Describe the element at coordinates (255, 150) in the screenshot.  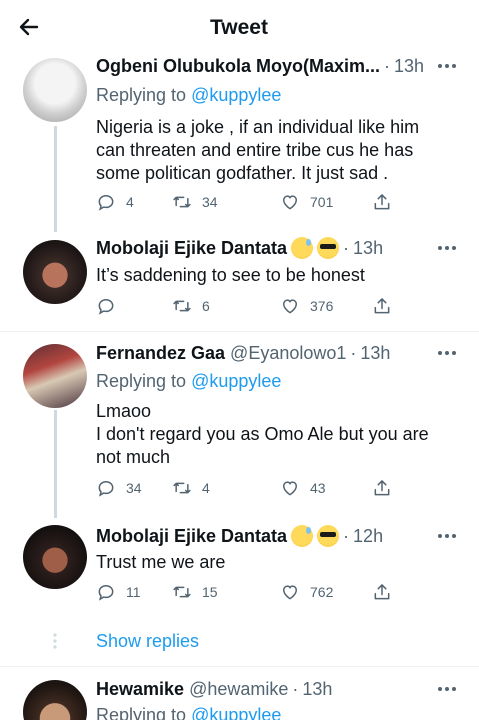
I see `tweet-text-line: can threaten and entire tribe cus he has` at that location.